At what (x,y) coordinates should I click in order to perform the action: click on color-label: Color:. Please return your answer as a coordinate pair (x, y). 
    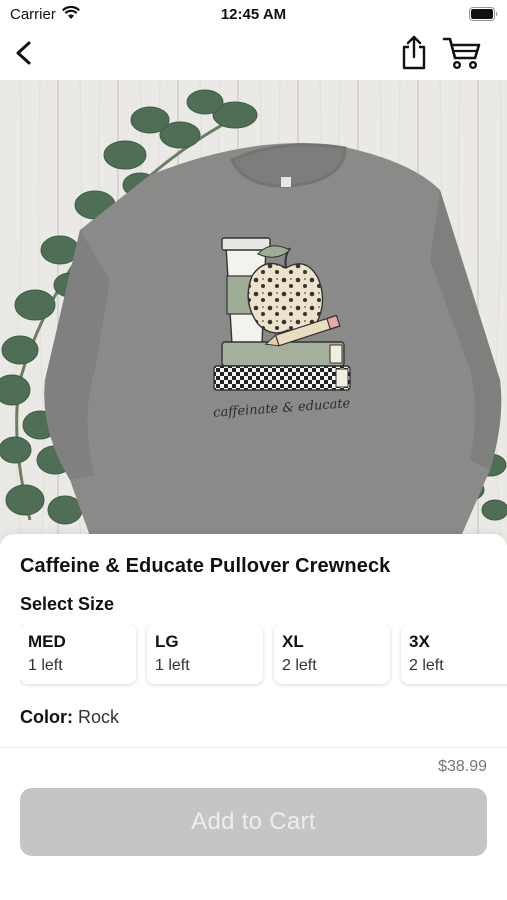
    Looking at the image, I should click on (49, 717).